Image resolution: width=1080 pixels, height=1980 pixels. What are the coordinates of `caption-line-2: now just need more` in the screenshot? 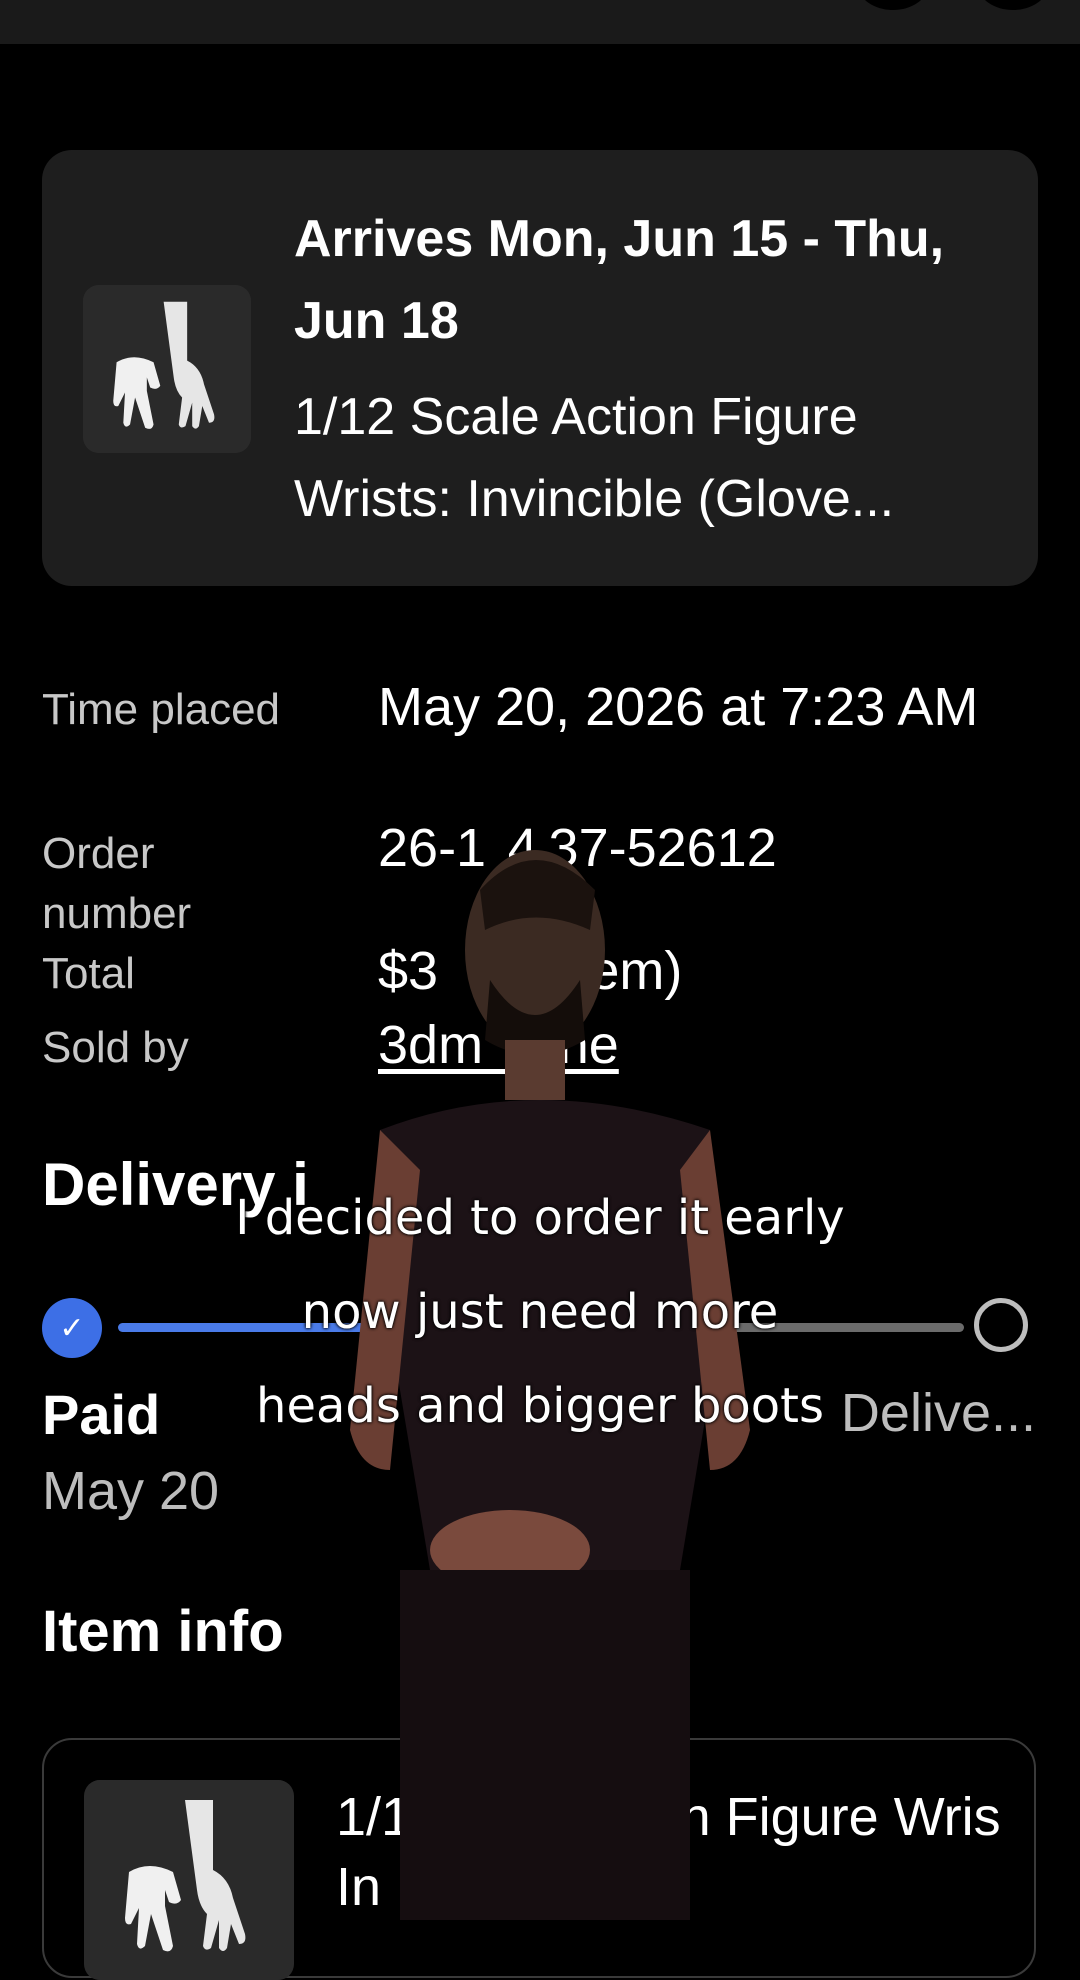 It's located at (540, 1312).